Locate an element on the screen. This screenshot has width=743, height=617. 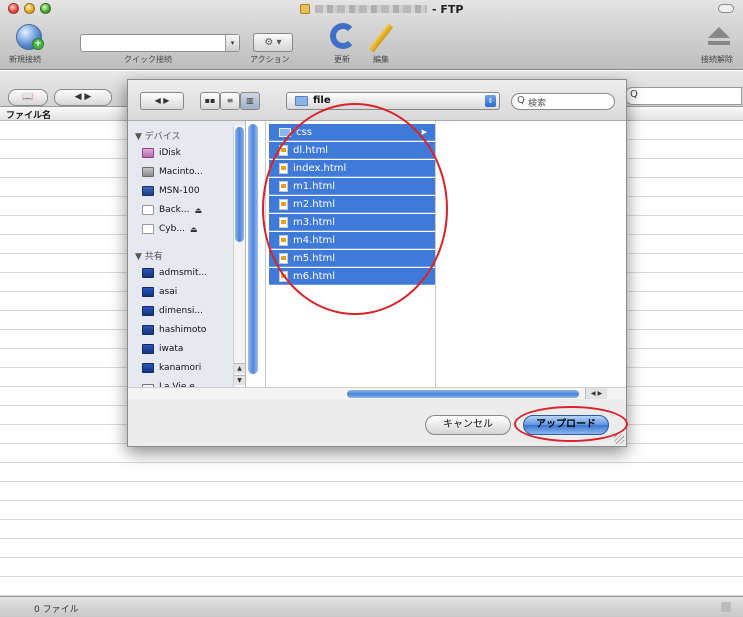
edit-label: 編集 is located at coordinates (381, 59).